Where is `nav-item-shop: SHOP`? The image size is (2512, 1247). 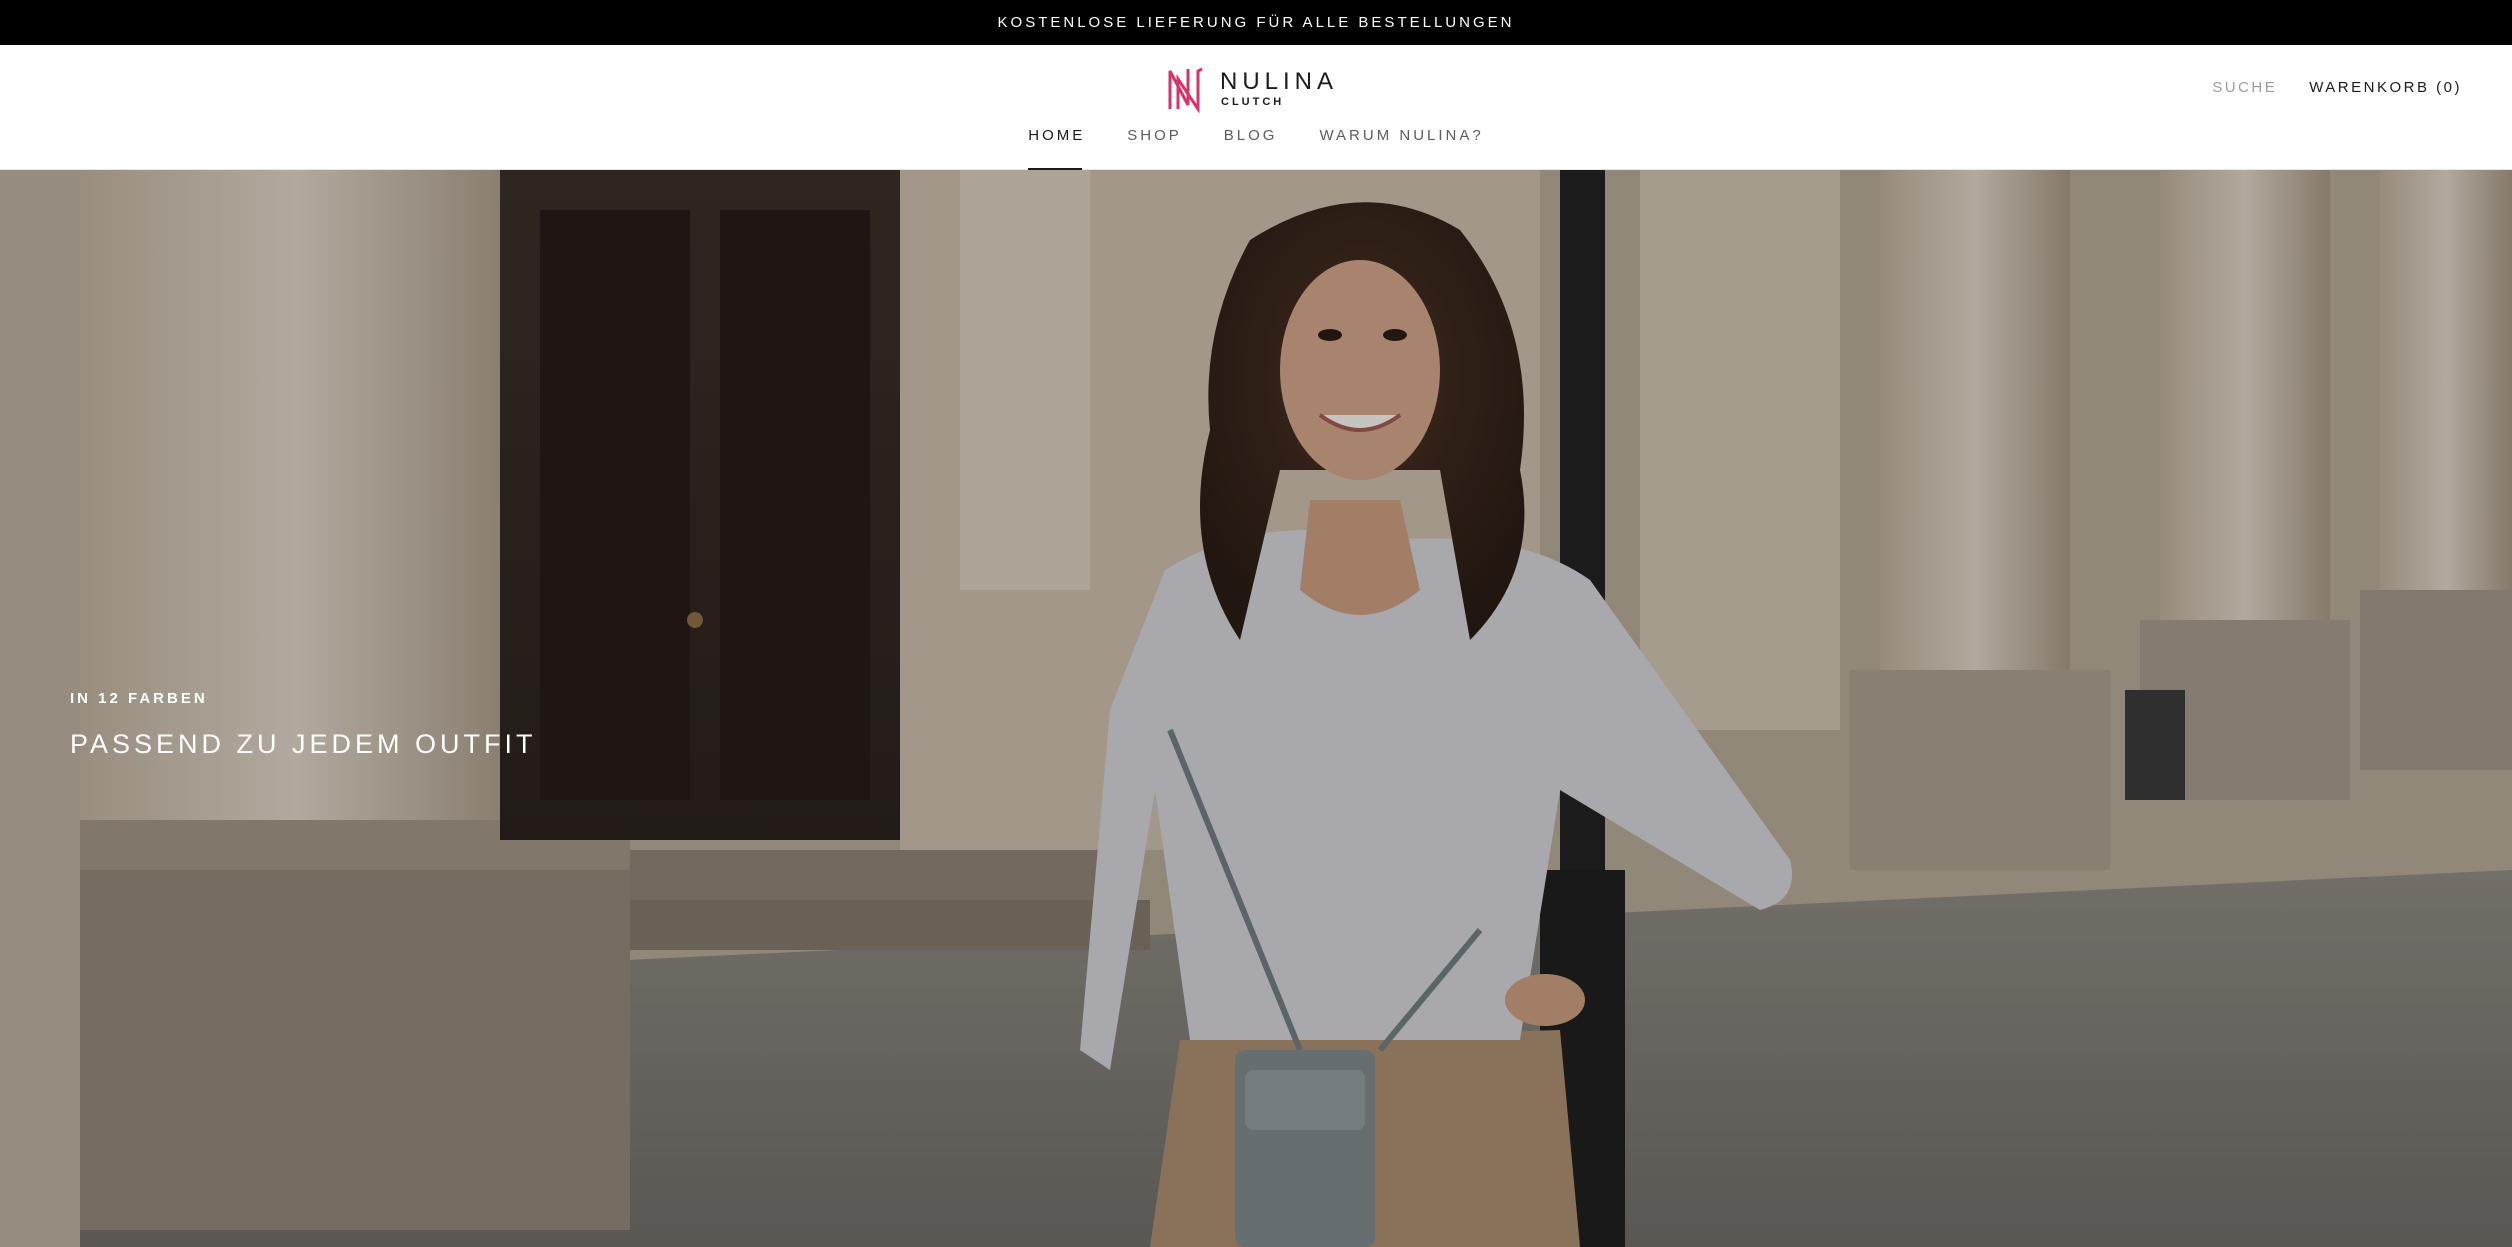 nav-item-shop: SHOP is located at coordinates (1154, 148).